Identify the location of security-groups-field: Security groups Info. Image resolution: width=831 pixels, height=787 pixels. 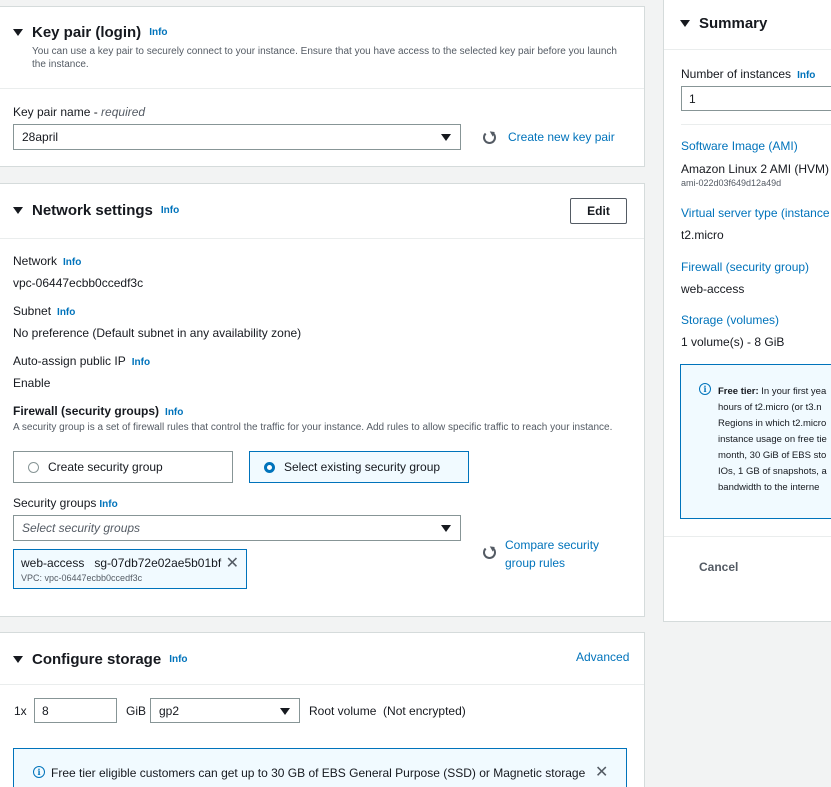
(65, 503).